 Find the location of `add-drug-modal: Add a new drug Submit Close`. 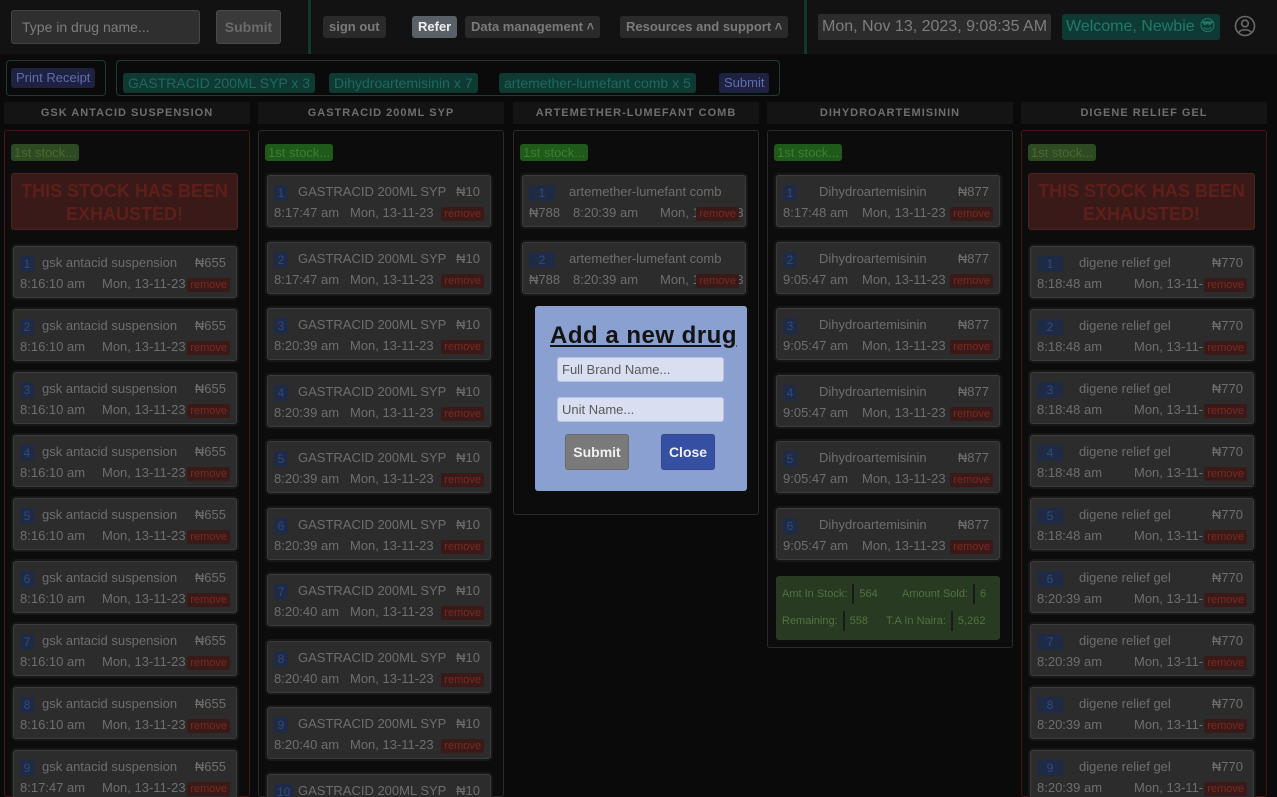

add-drug-modal: Add a new drug Submit Close is located at coordinates (641, 398).